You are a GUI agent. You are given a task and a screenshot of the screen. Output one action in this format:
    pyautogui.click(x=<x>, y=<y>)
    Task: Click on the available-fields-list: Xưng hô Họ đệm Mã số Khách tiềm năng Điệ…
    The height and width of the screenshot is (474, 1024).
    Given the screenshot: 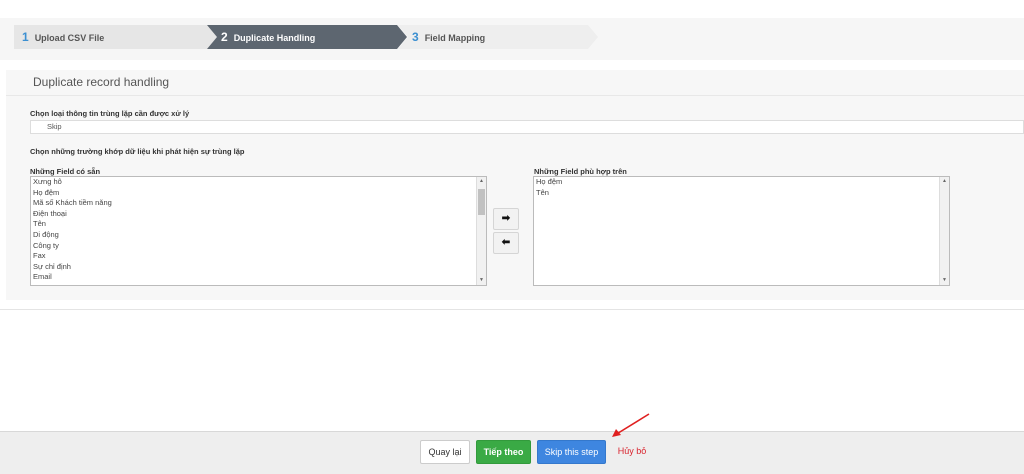 What is the action you would take?
    pyautogui.click(x=258, y=231)
    